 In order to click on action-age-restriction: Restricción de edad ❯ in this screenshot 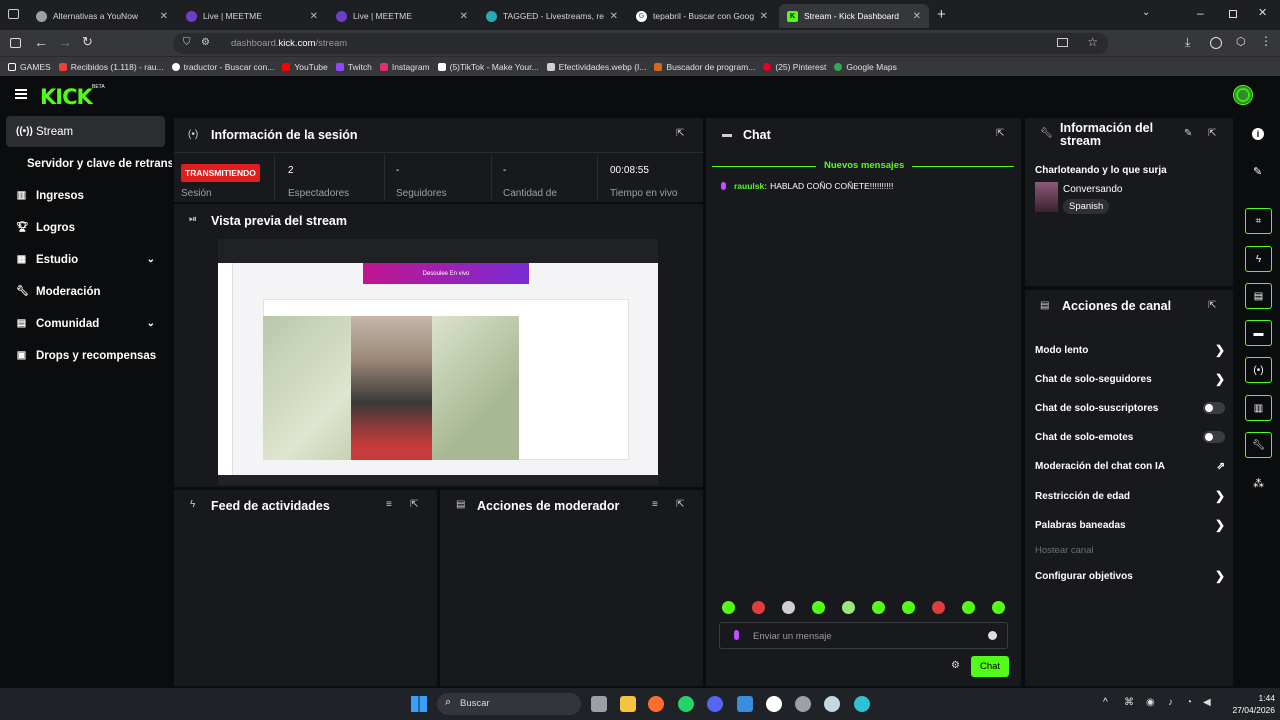, I will do `click(1130, 496)`.